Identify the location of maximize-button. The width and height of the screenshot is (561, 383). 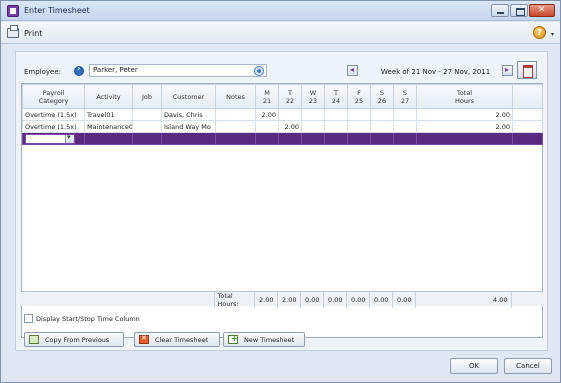
(519, 10).